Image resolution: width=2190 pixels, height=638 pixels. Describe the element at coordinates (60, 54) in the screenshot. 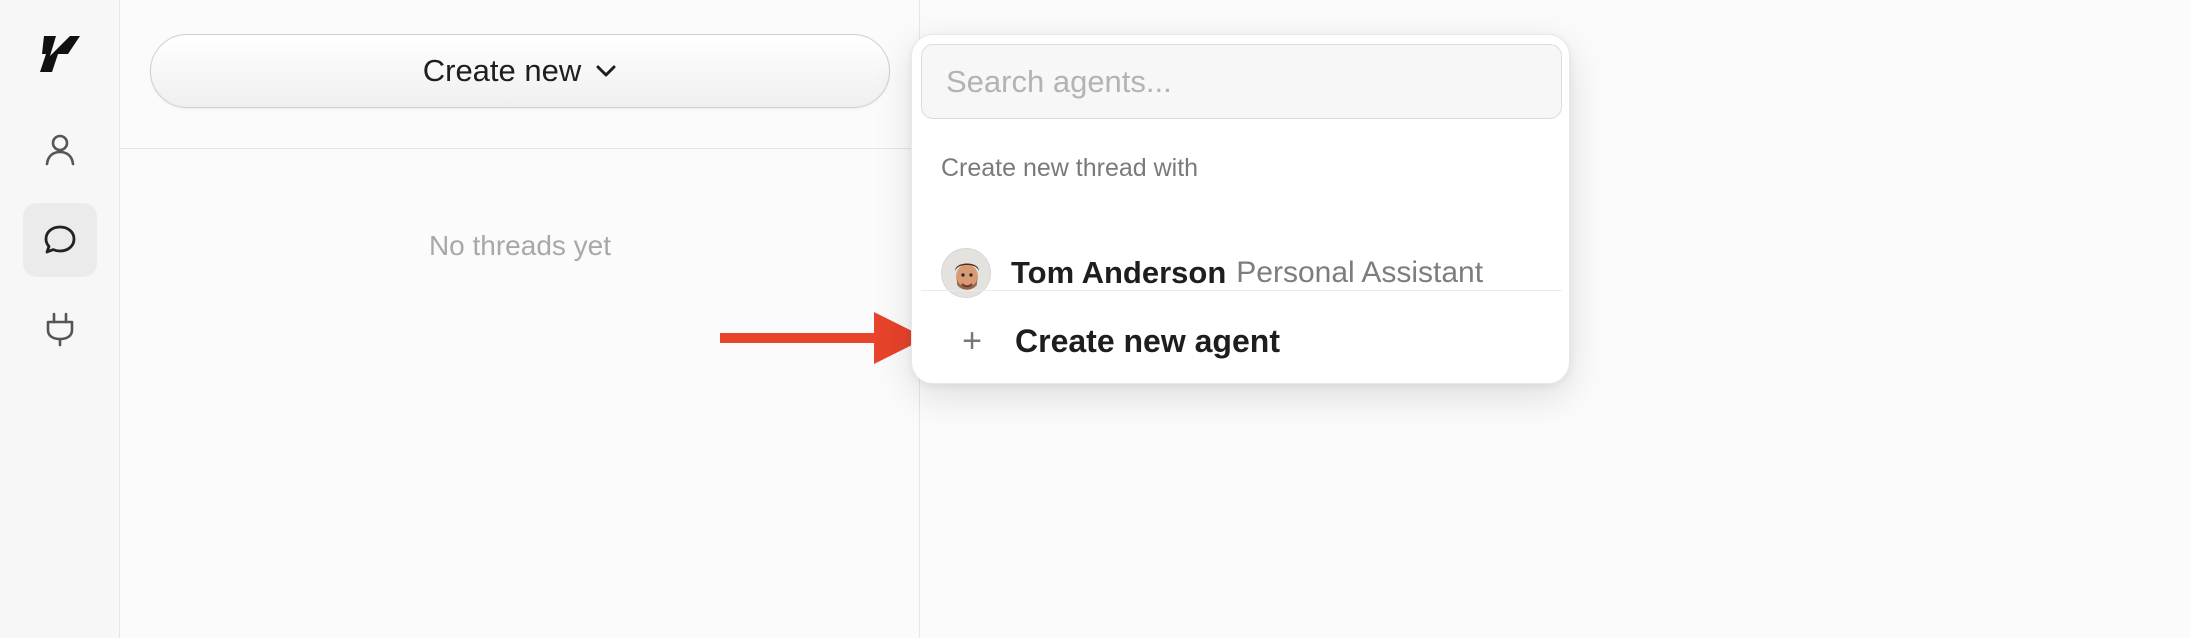

I see `logo-icon` at that location.